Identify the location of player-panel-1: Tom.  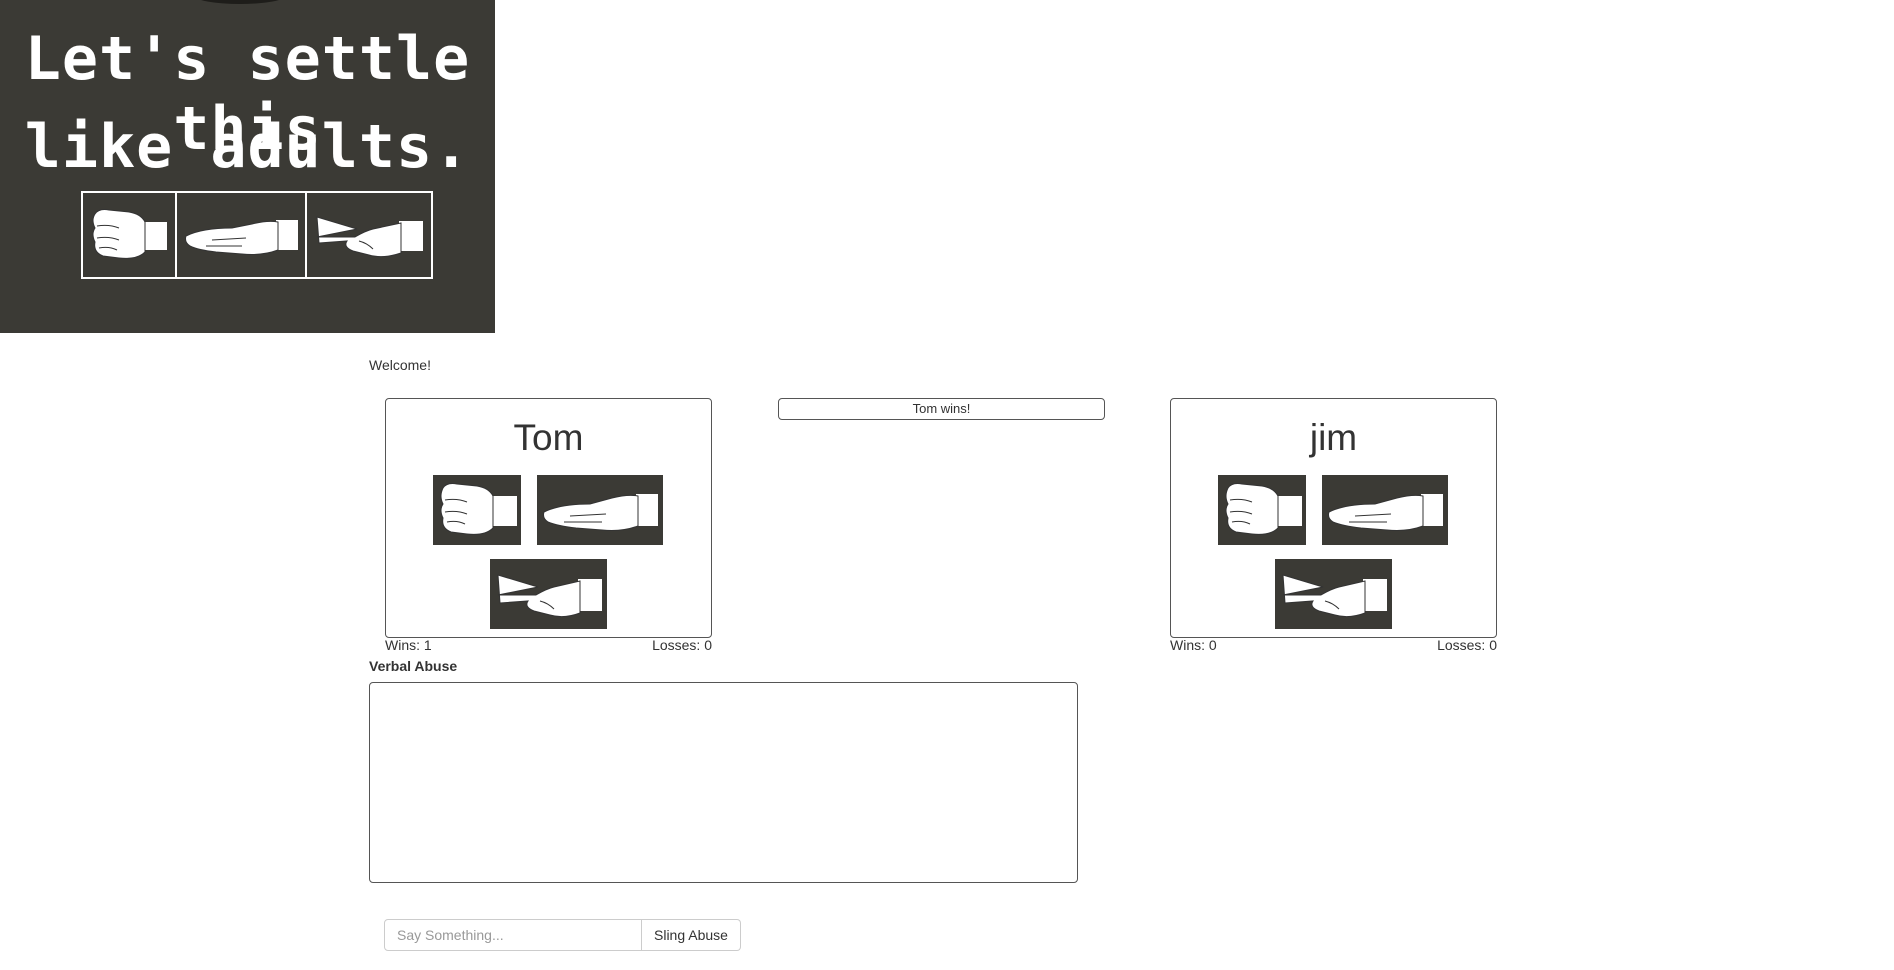
(548, 518).